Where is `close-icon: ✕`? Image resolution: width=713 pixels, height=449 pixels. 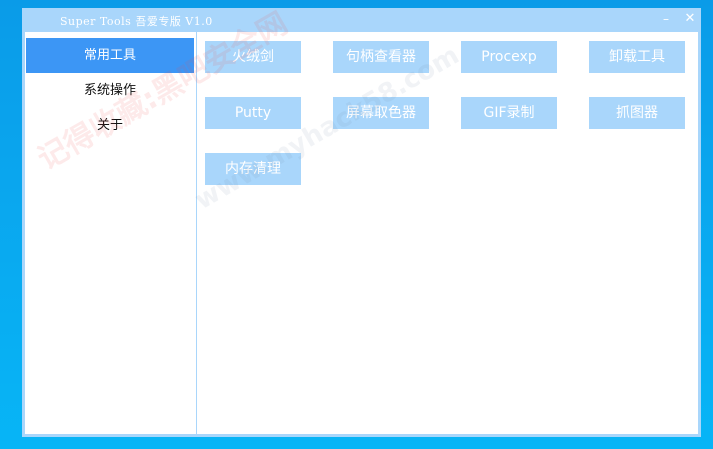 close-icon: ✕ is located at coordinates (690, 19).